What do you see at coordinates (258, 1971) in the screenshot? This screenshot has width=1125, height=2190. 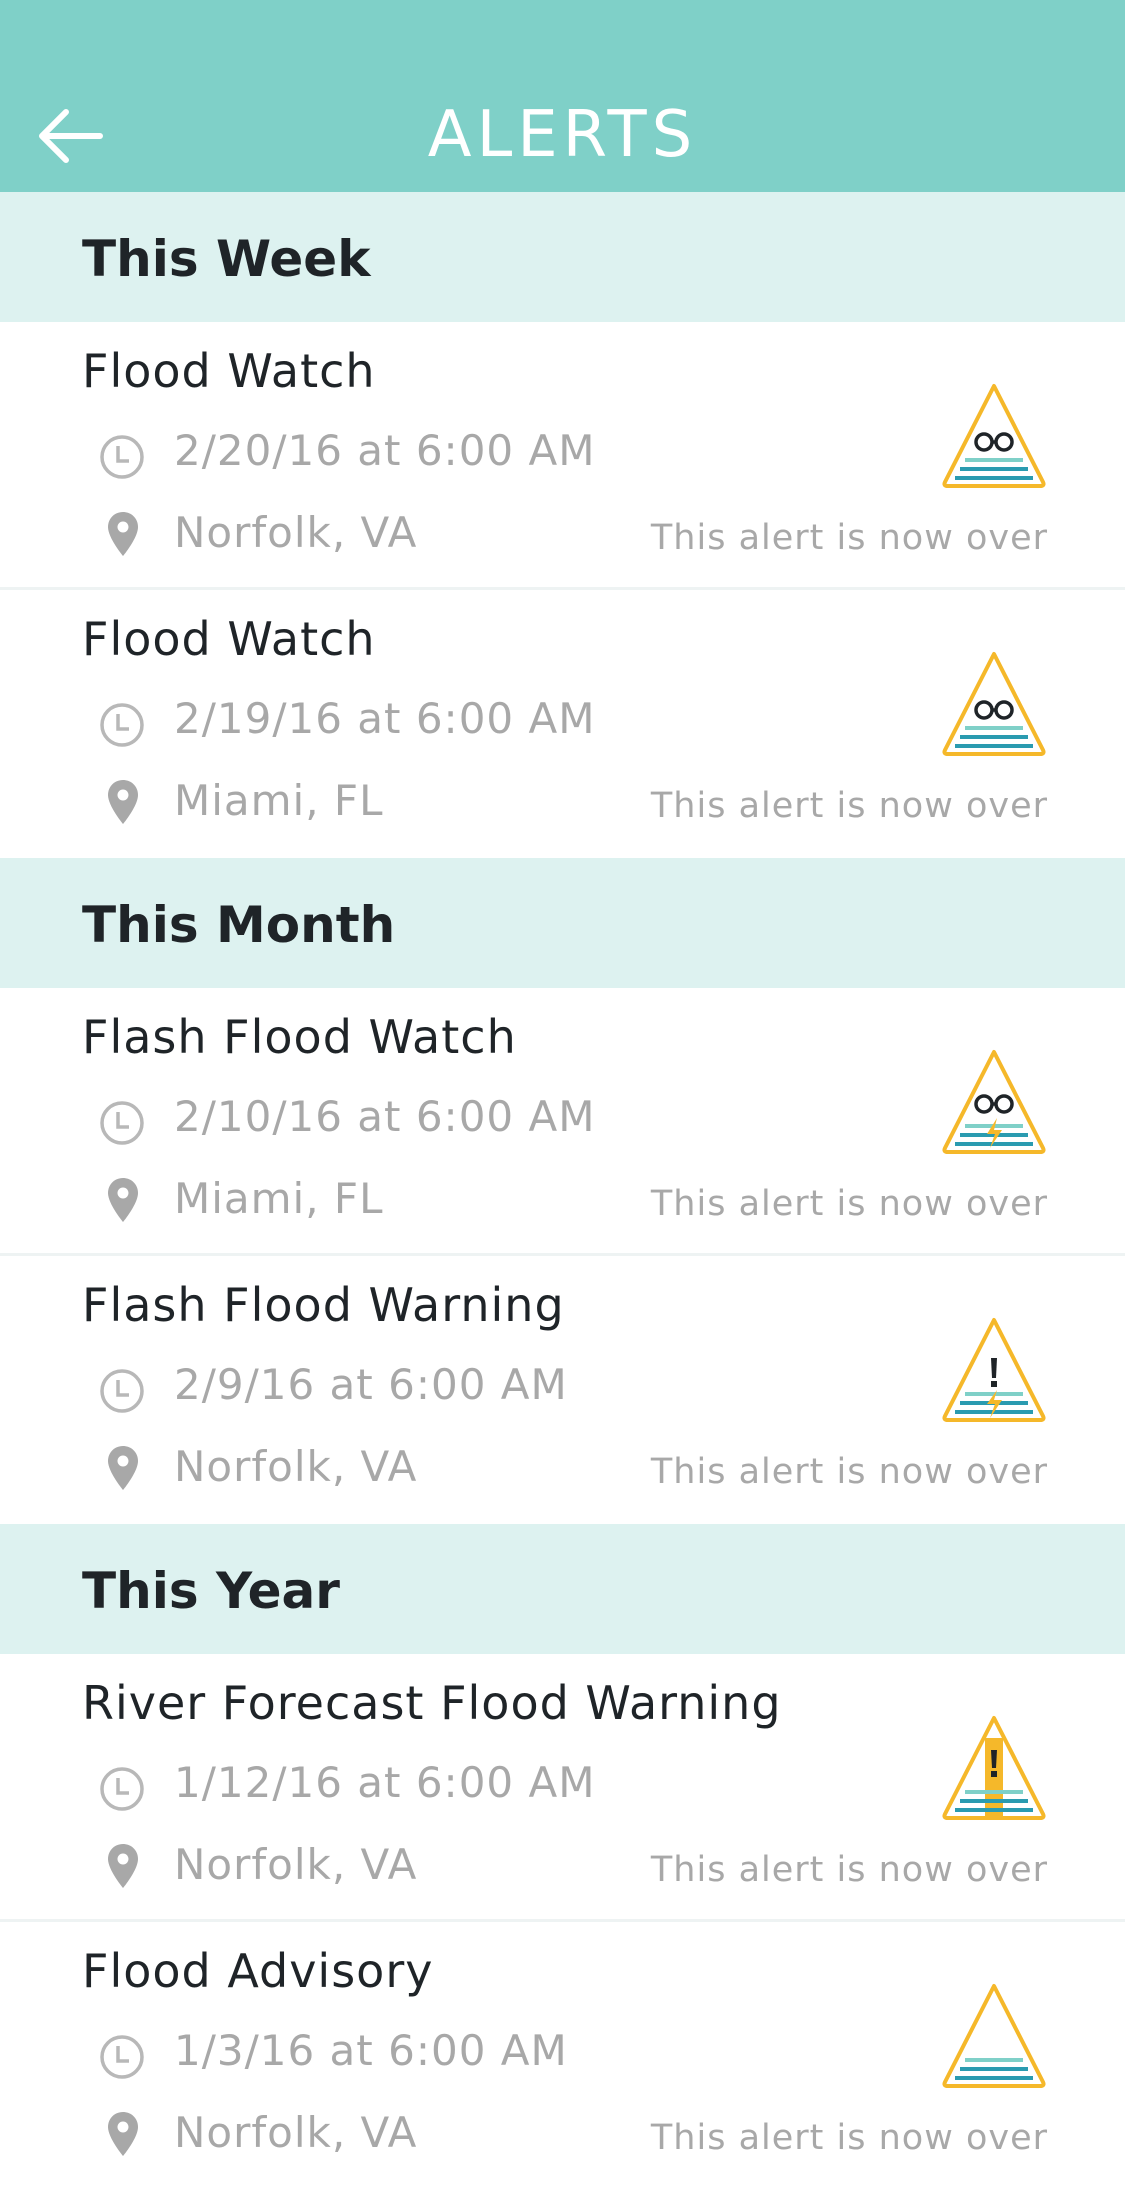 I see `alert-title: Flood Advisory` at bounding box center [258, 1971].